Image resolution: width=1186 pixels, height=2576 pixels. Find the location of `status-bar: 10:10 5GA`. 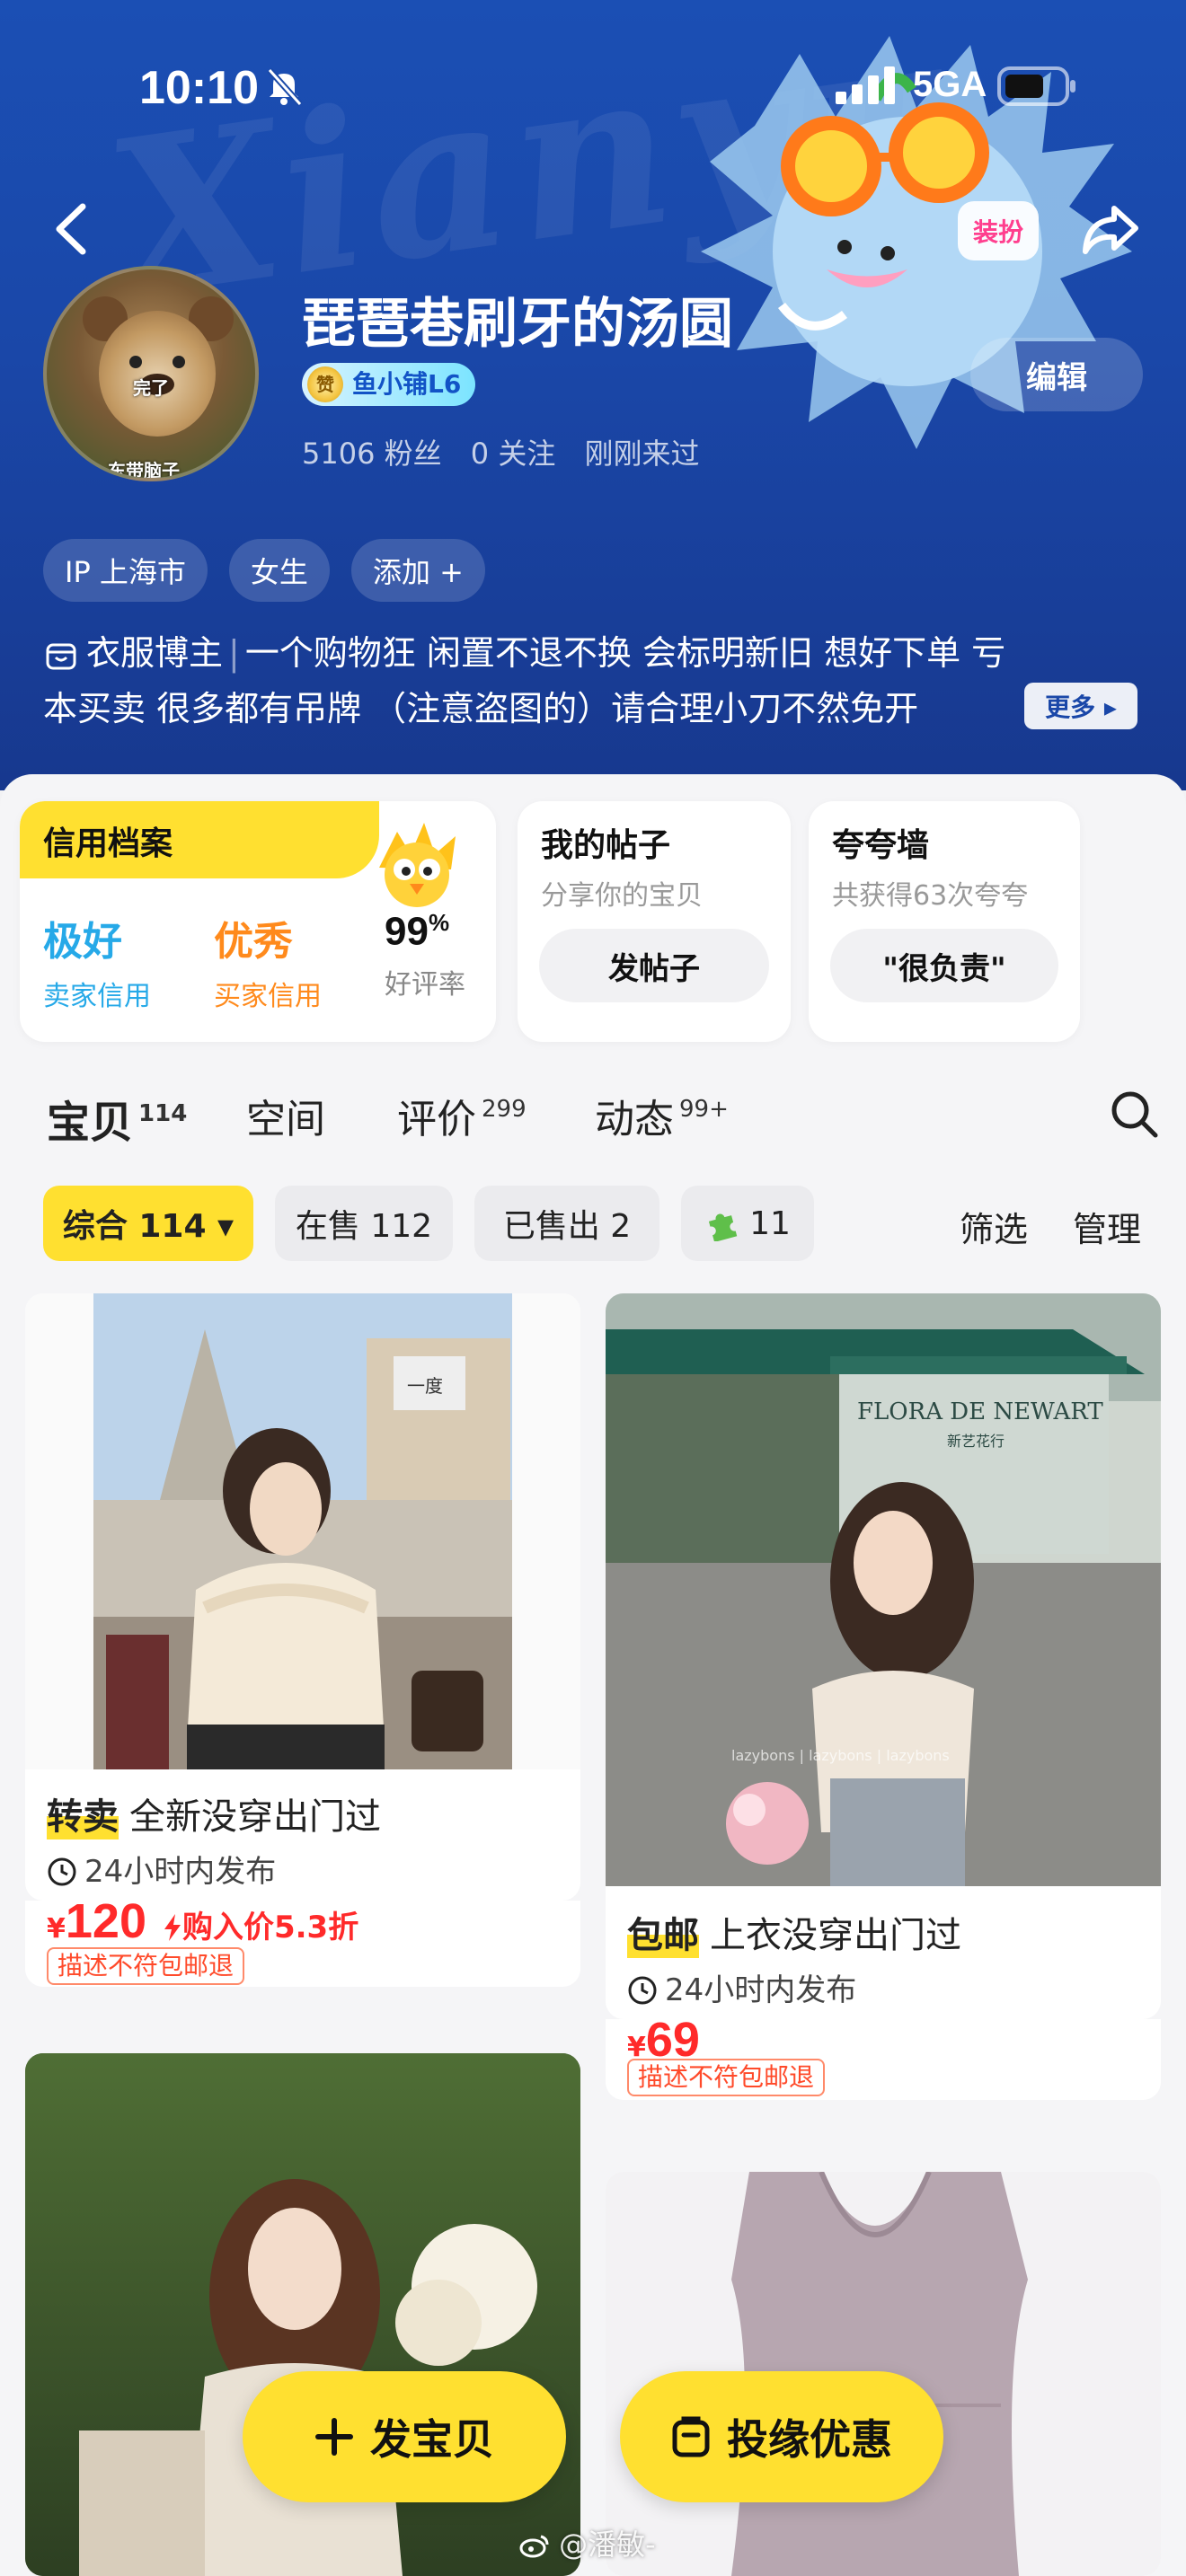

status-bar: 10:10 5GA is located at coordinates (593, 85).